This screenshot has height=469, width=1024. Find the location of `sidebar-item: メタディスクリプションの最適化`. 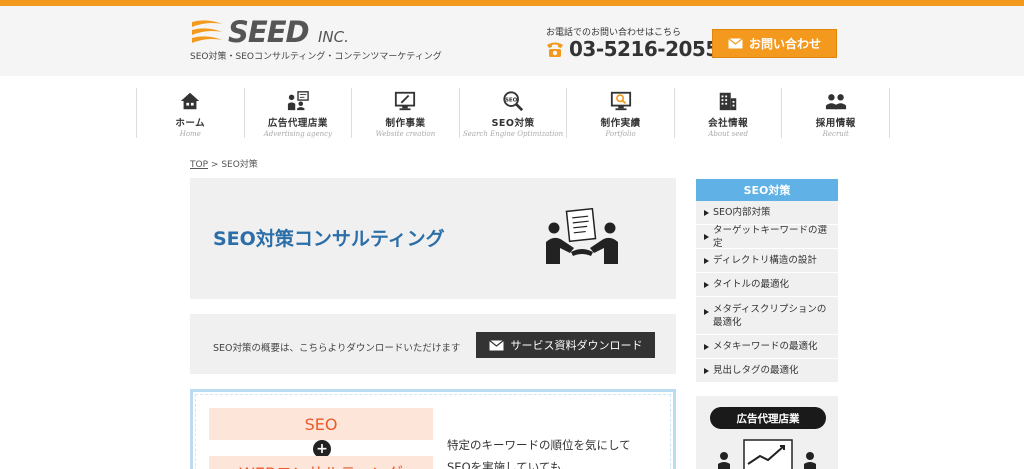

sidebar-item: メタディスクリプションの最適化 is located at coordinates (767, 316).